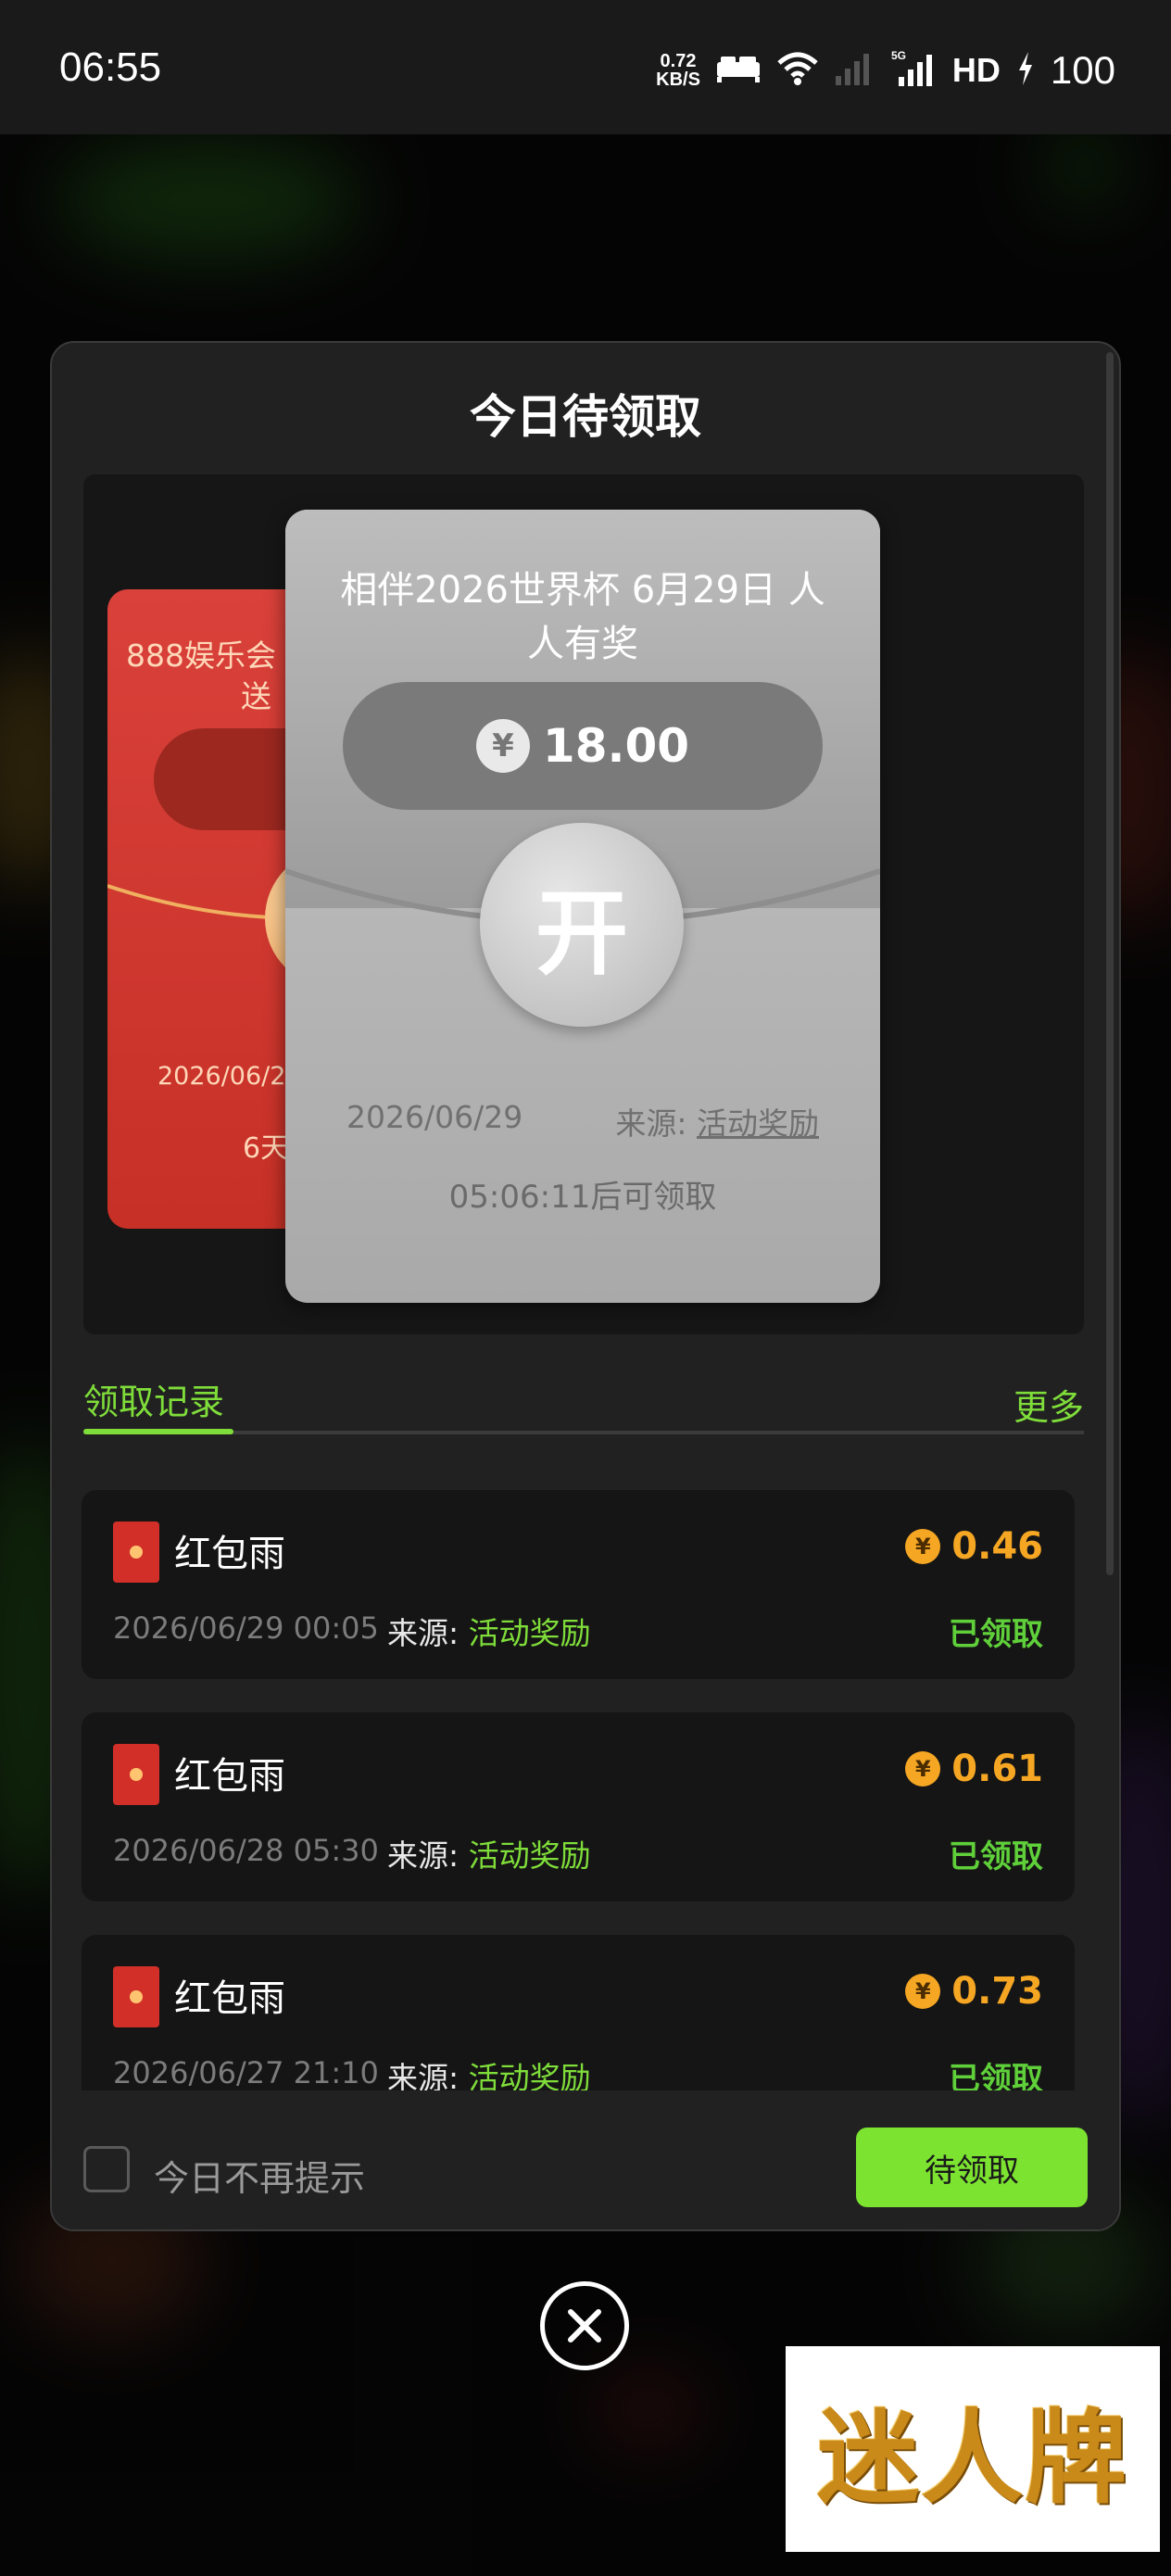 The image size is (1171, 2576). Describe the element at coordinates (1110, 964) in the screenshot. I see `scrollbar` at that location.